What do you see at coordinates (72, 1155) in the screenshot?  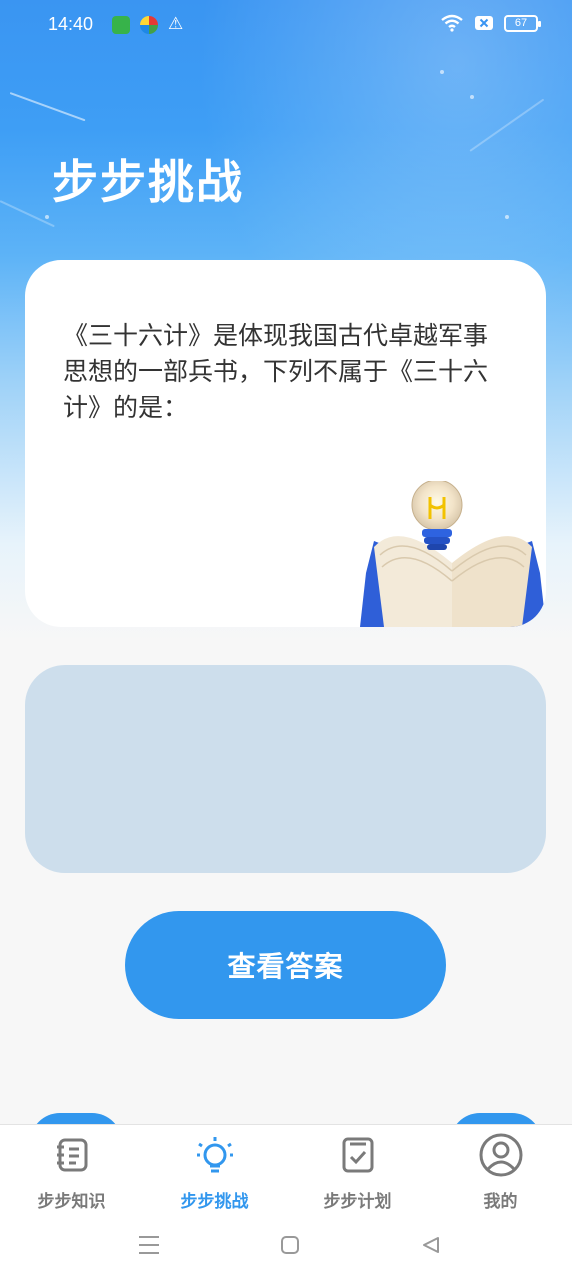 I see `notebook-icon` at bounding box center [72, 1155].